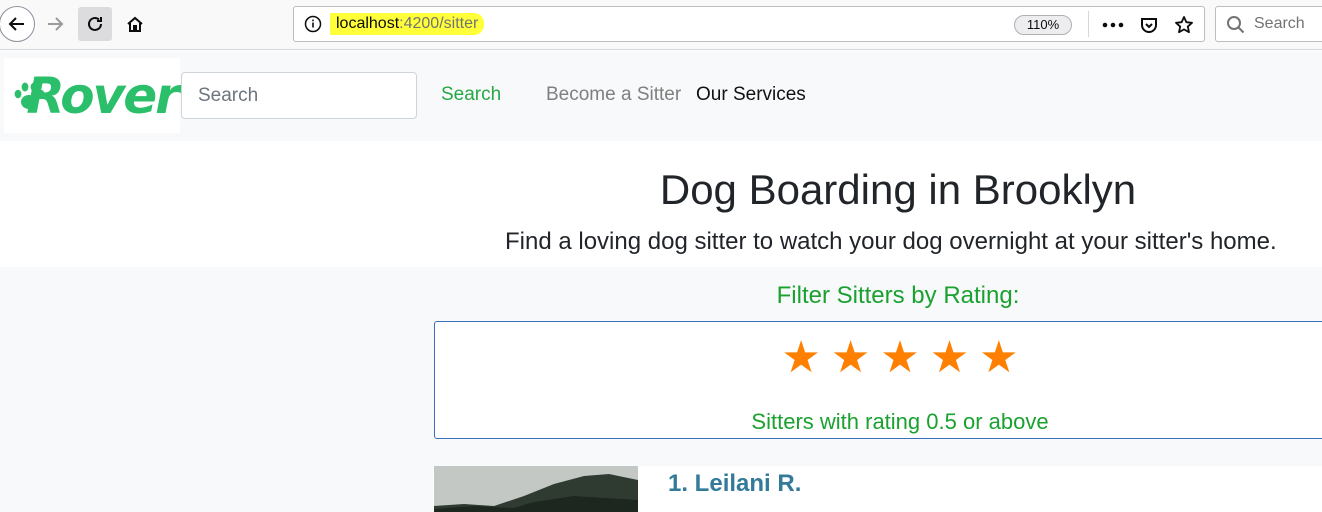 Image resolution: width=1322 pixels, height=512 pixels. I want to click on more-icon, so click(1113, 25).